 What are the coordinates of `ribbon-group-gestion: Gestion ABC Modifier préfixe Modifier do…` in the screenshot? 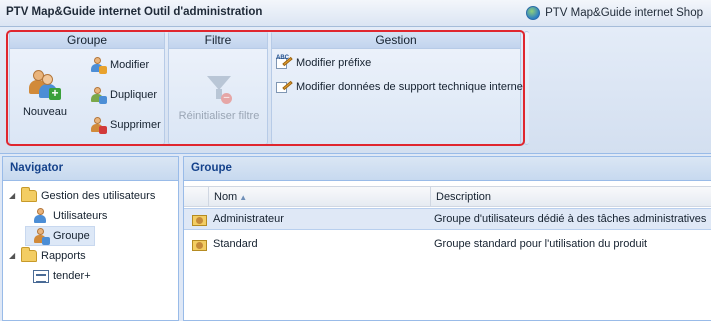 It's located at (397, 88).